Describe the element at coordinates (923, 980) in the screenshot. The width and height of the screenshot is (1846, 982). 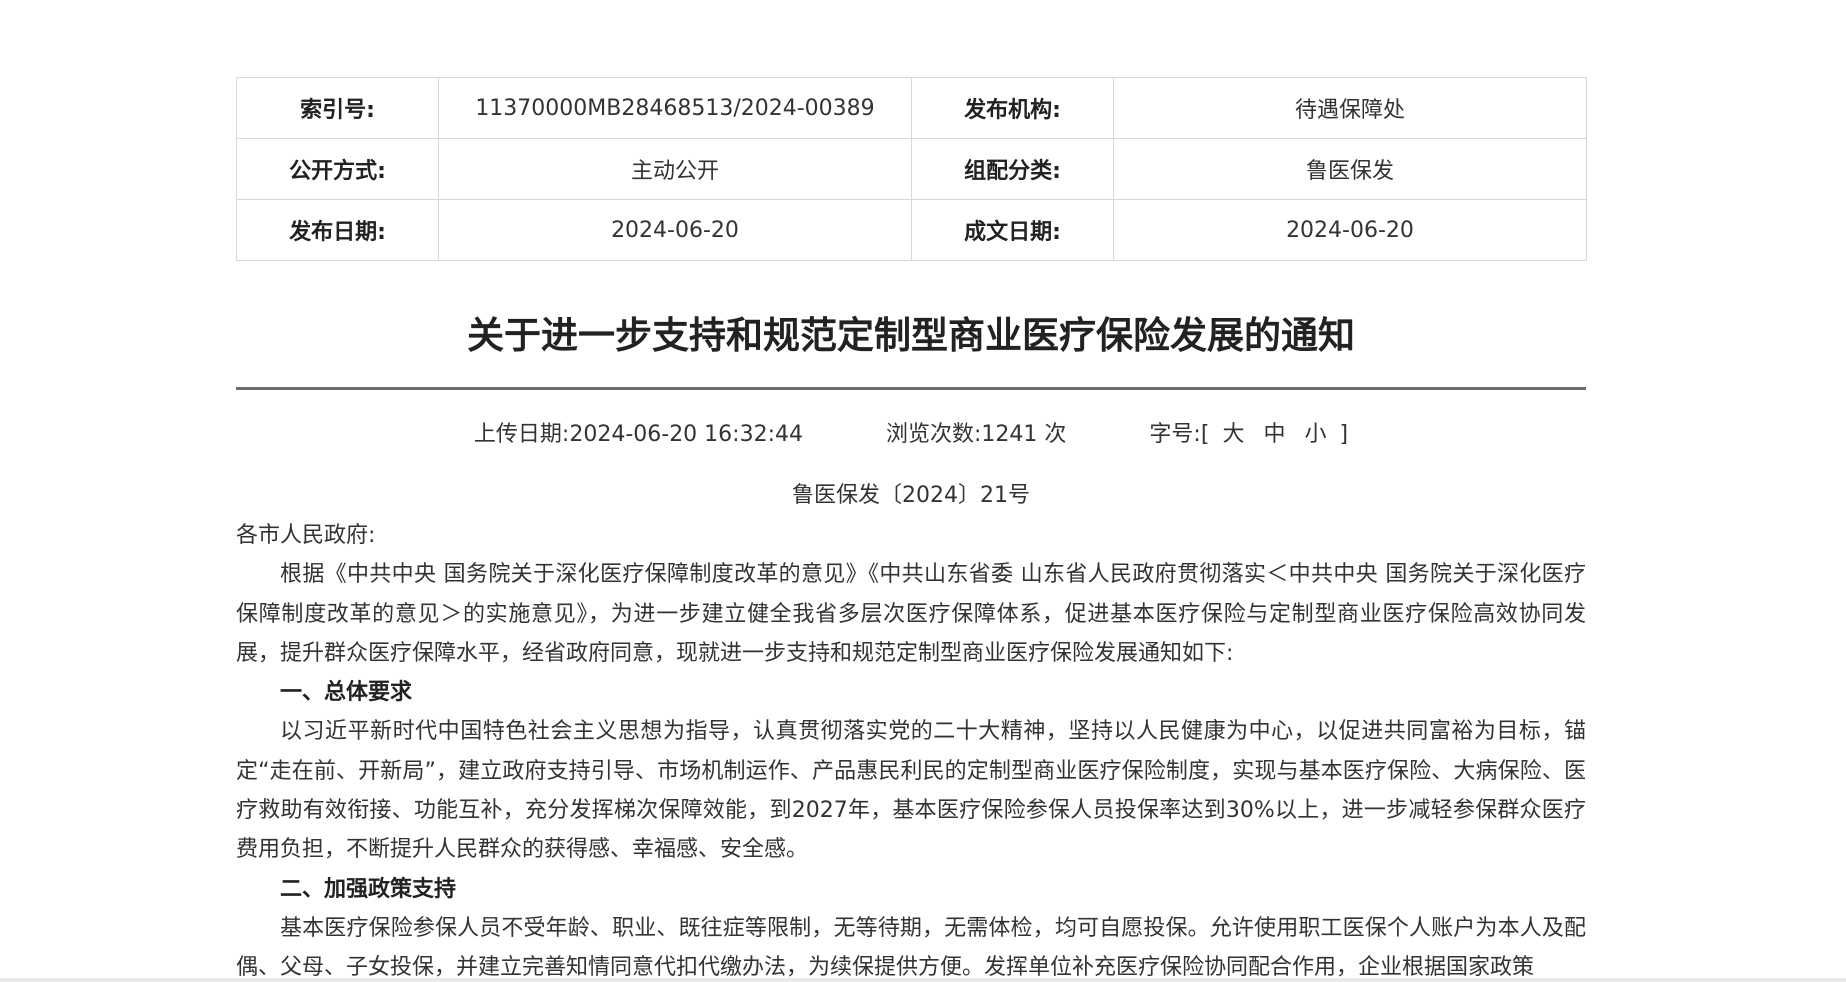
I see `bottom-scroll-edge` at that location.